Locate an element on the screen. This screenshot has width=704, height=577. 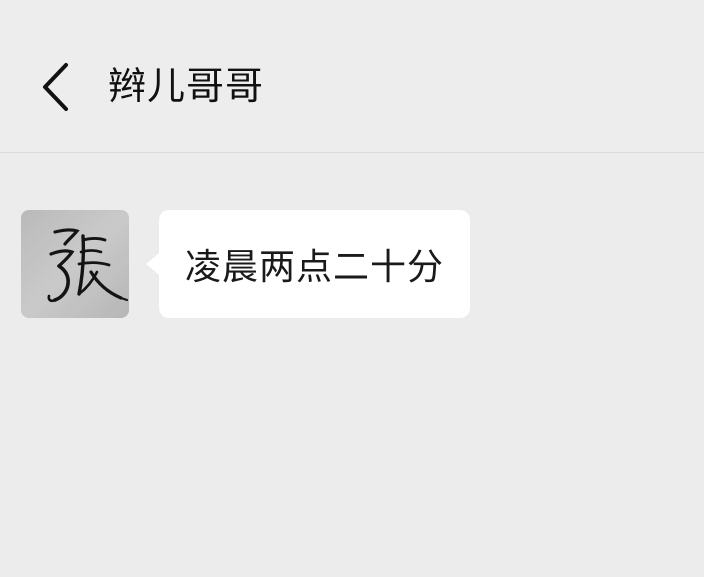
message-text: 凌晨两点二十分 is located at coordinates (315, 267).